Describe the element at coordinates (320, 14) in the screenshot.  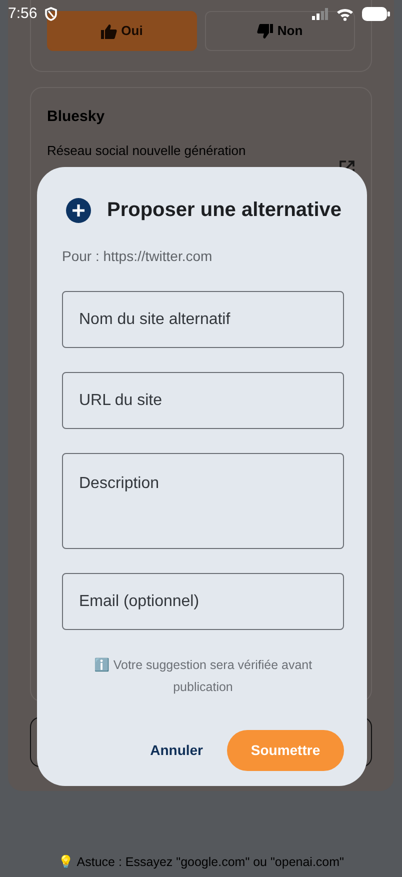
I see `signal-icon` at that location.